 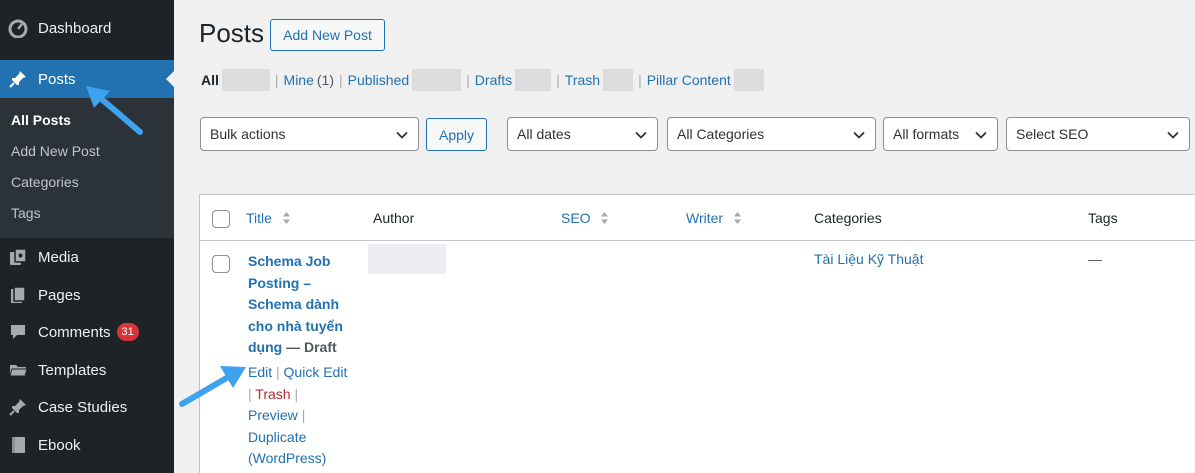 I want to click on column-seo-label: SEO, so click(x=576, y=218).